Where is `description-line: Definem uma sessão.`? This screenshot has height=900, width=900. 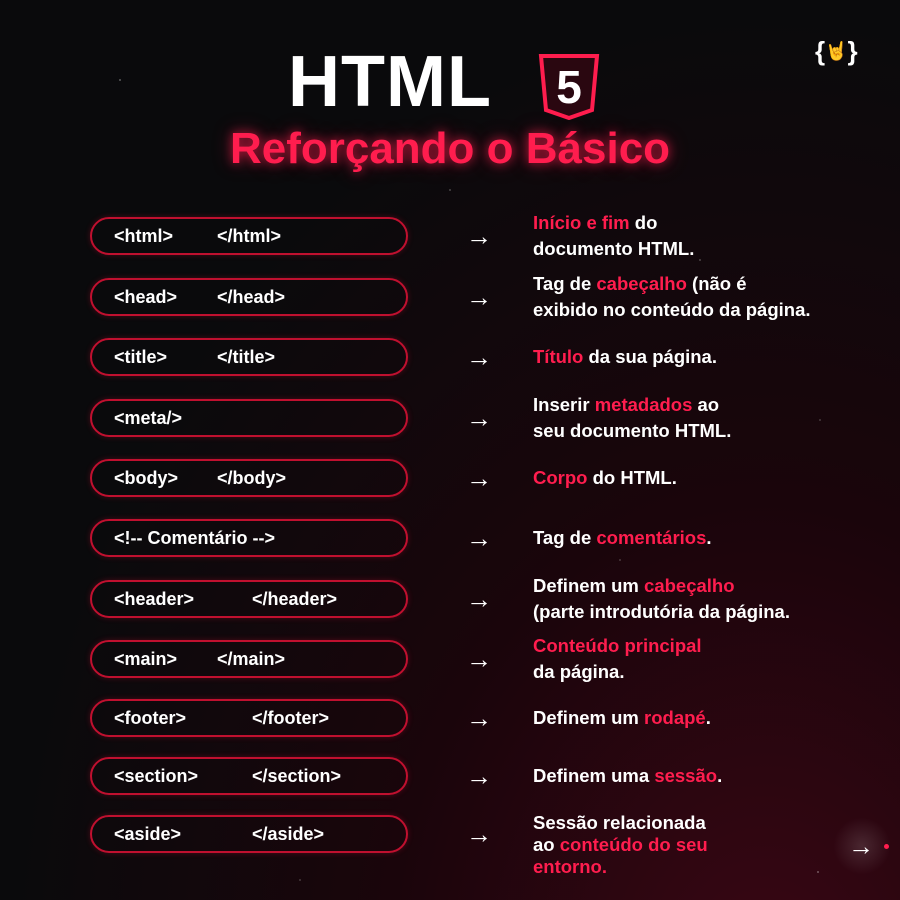
description-line: Definem uma sessão. is located at coordinates (627, 776).